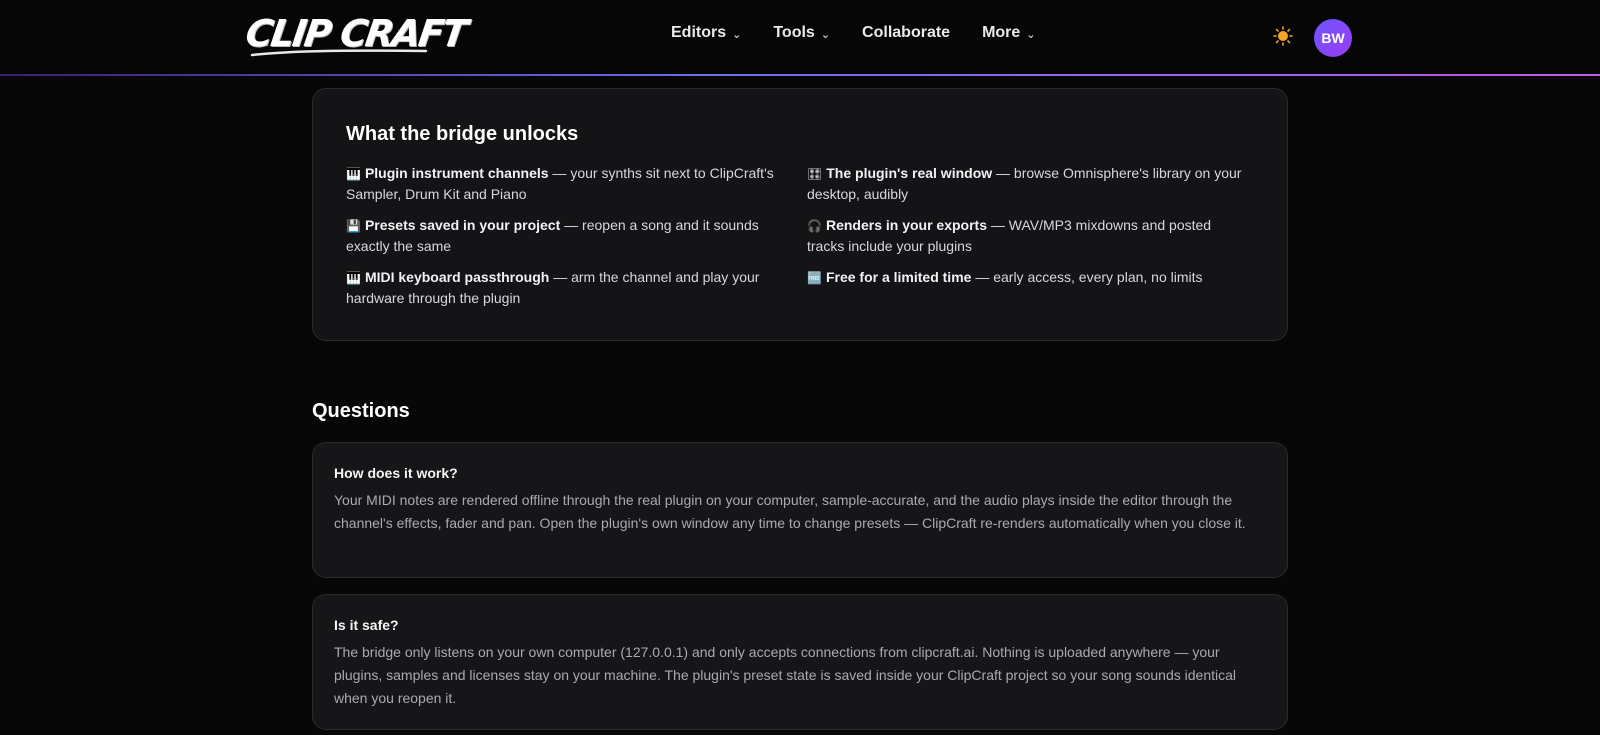  I want to click on faq-question: How does it work?, so click(396, 473).